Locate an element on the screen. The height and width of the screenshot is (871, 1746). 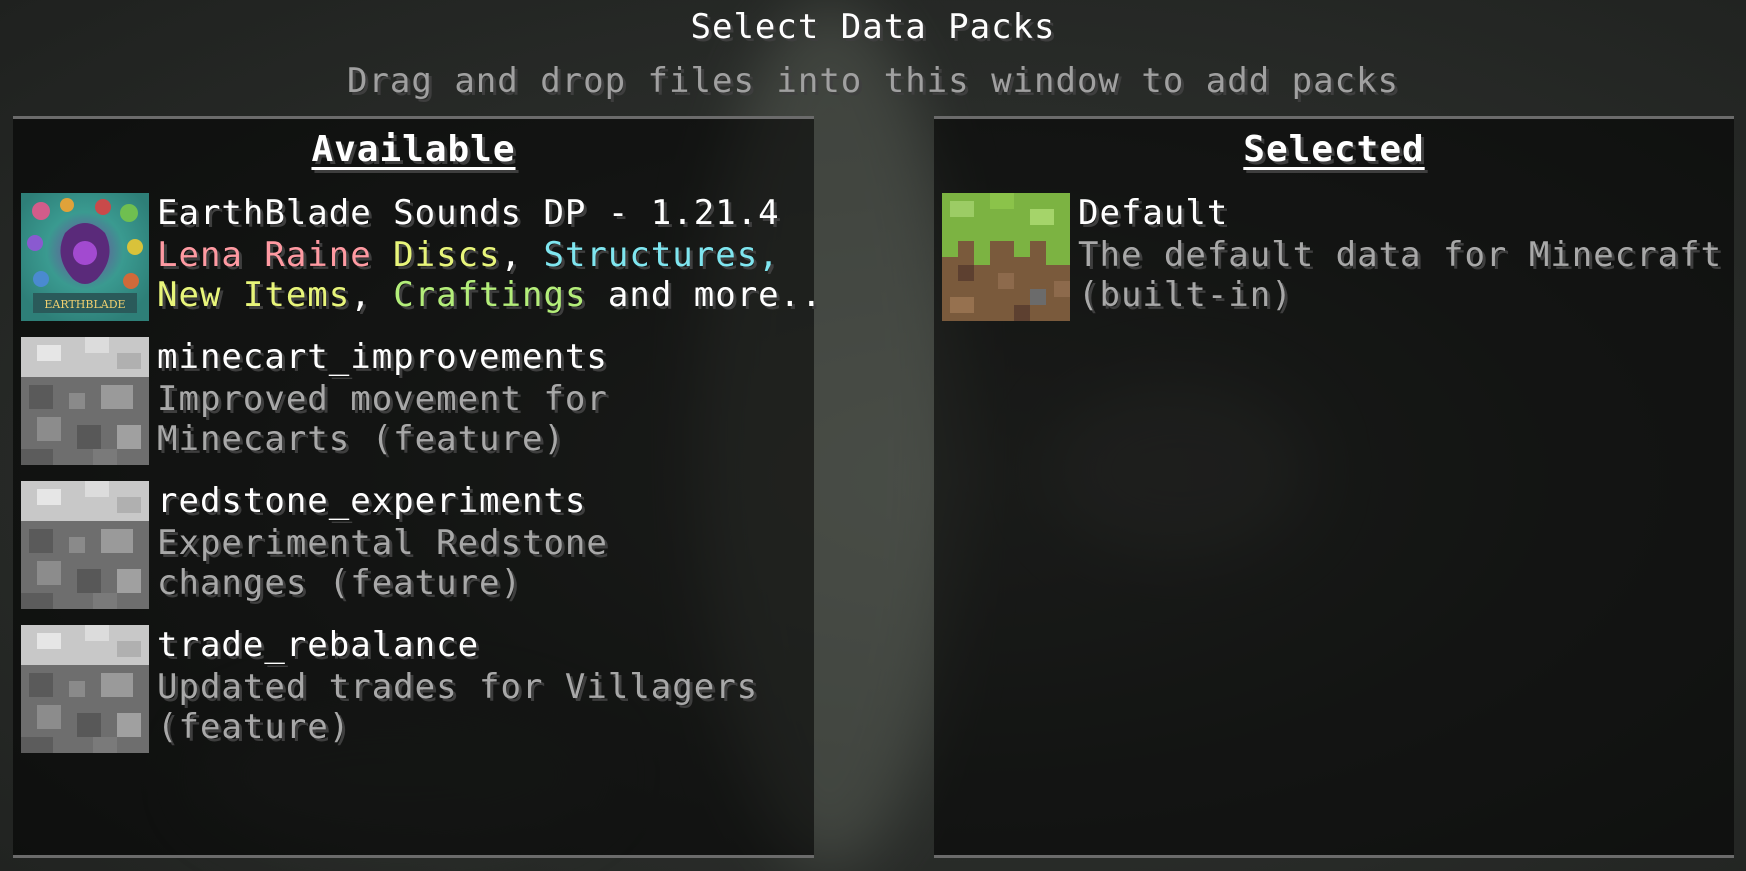
pack-description-line1: Improved movement for is located at coordinates (382, 399).